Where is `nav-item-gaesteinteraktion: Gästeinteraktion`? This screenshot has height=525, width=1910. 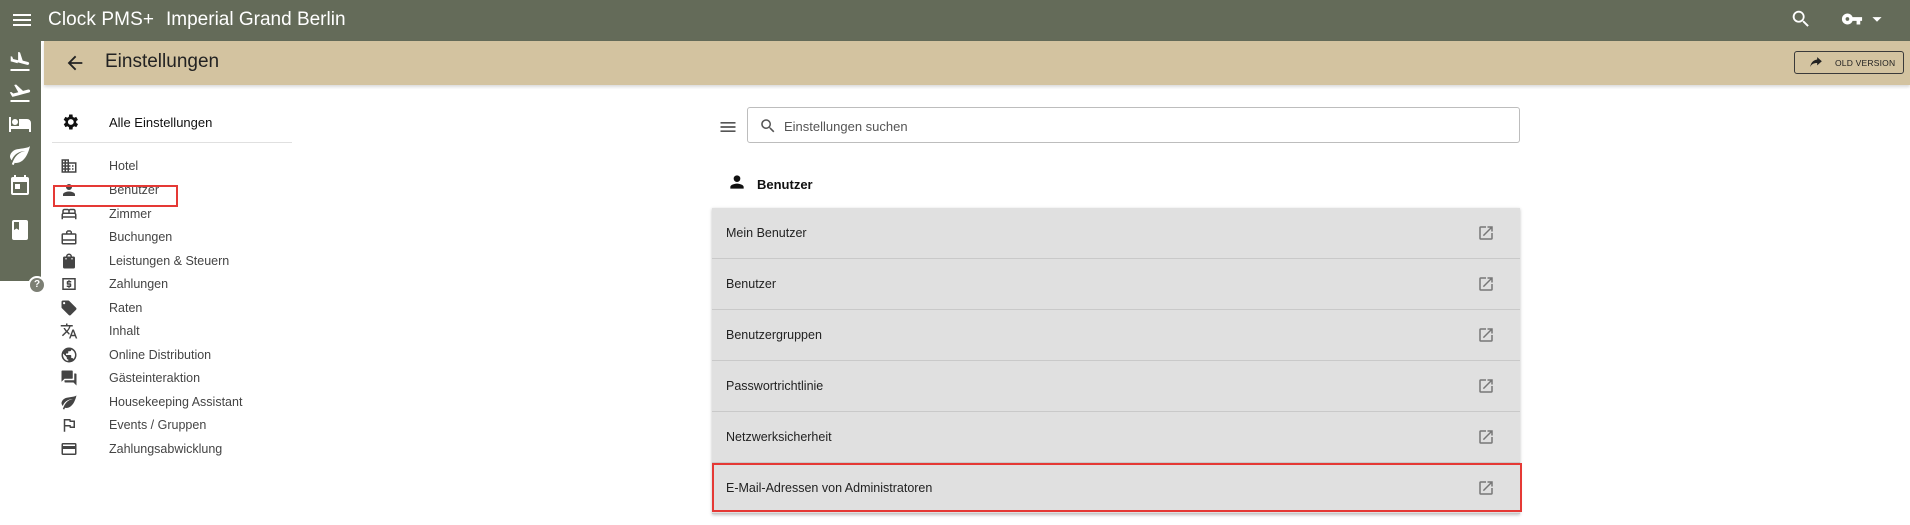
nav-item-gaesteinteraktion: Gästeinteraktion is located at coordinates (172, 378).